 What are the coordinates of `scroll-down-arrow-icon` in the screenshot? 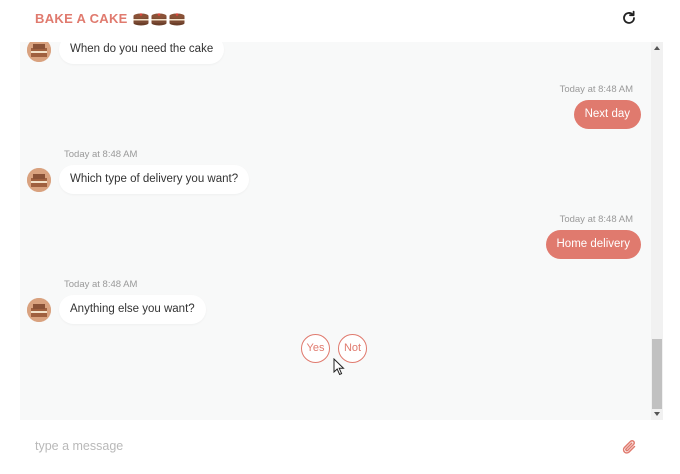 It's located at (657, 414).